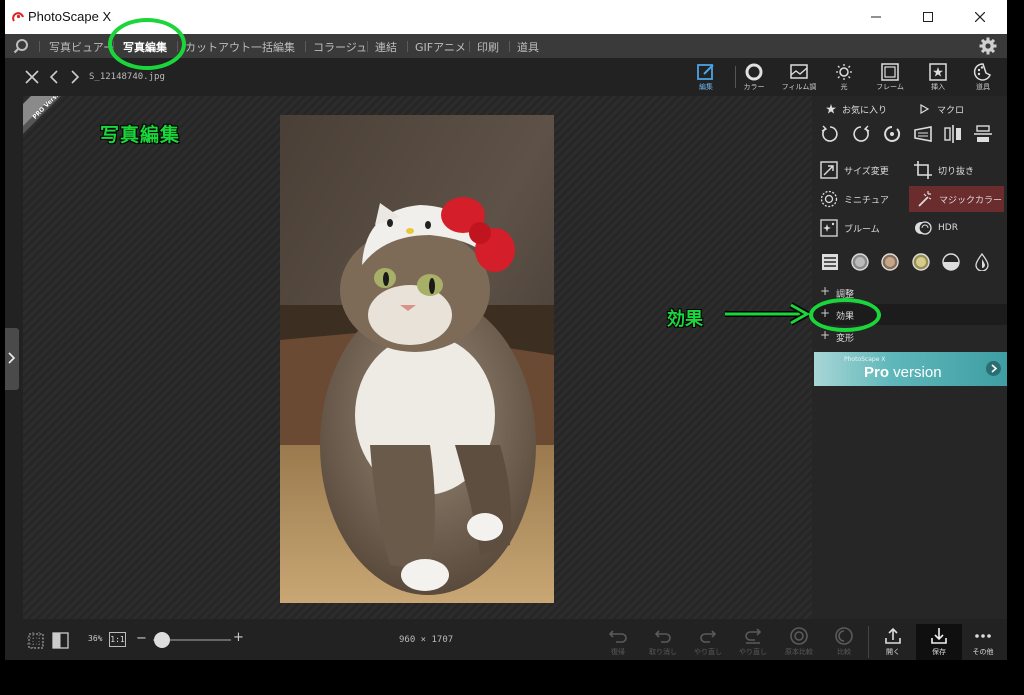 The height and width of the screenshot is (695, 1024). I want to click on miniature-button: ミニチュア, so click(860, 199).